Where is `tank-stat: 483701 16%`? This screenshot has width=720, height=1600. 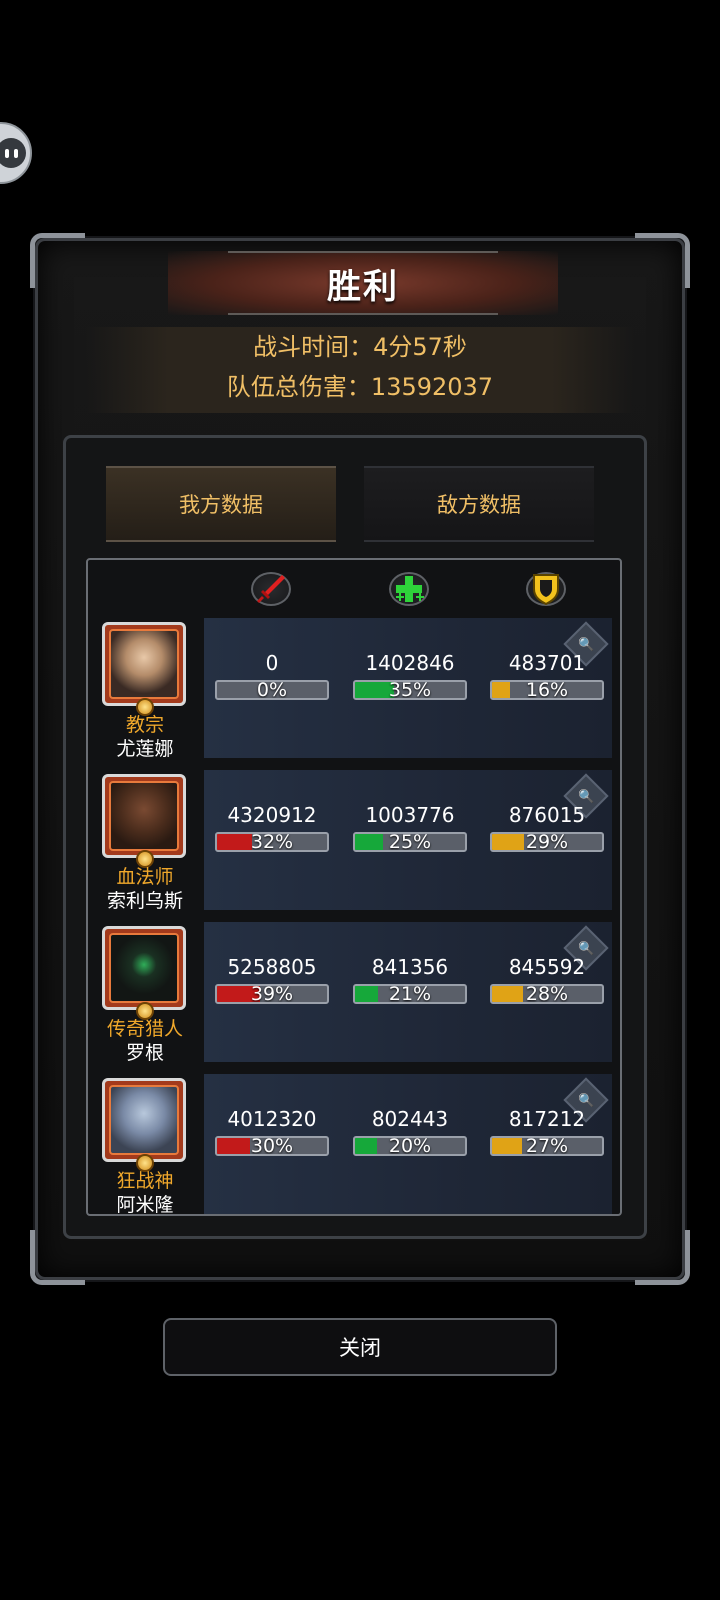
tank-stat: 483701 16% is located at coordinates (547, 675).